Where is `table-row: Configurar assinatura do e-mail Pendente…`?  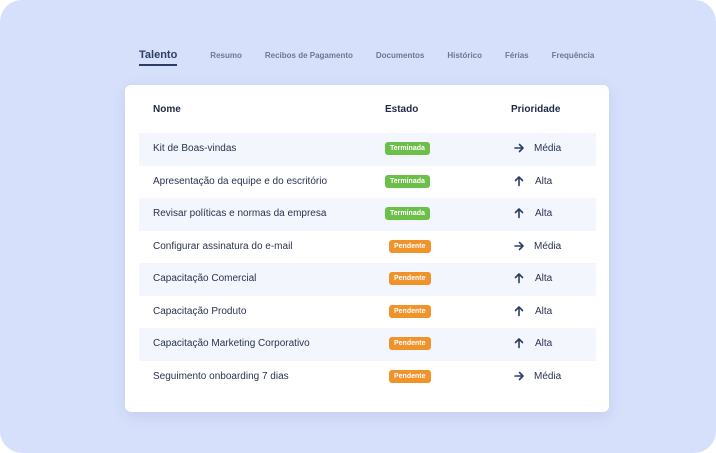
table-row: Configurar assinatura do e-mail Pendente… is located at coordinates (367, 247).